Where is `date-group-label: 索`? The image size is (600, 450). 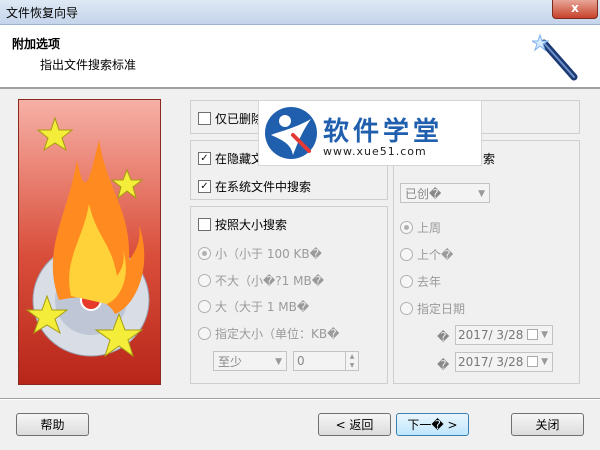 date-group-label: 索 is located at coordinates (489, 159).